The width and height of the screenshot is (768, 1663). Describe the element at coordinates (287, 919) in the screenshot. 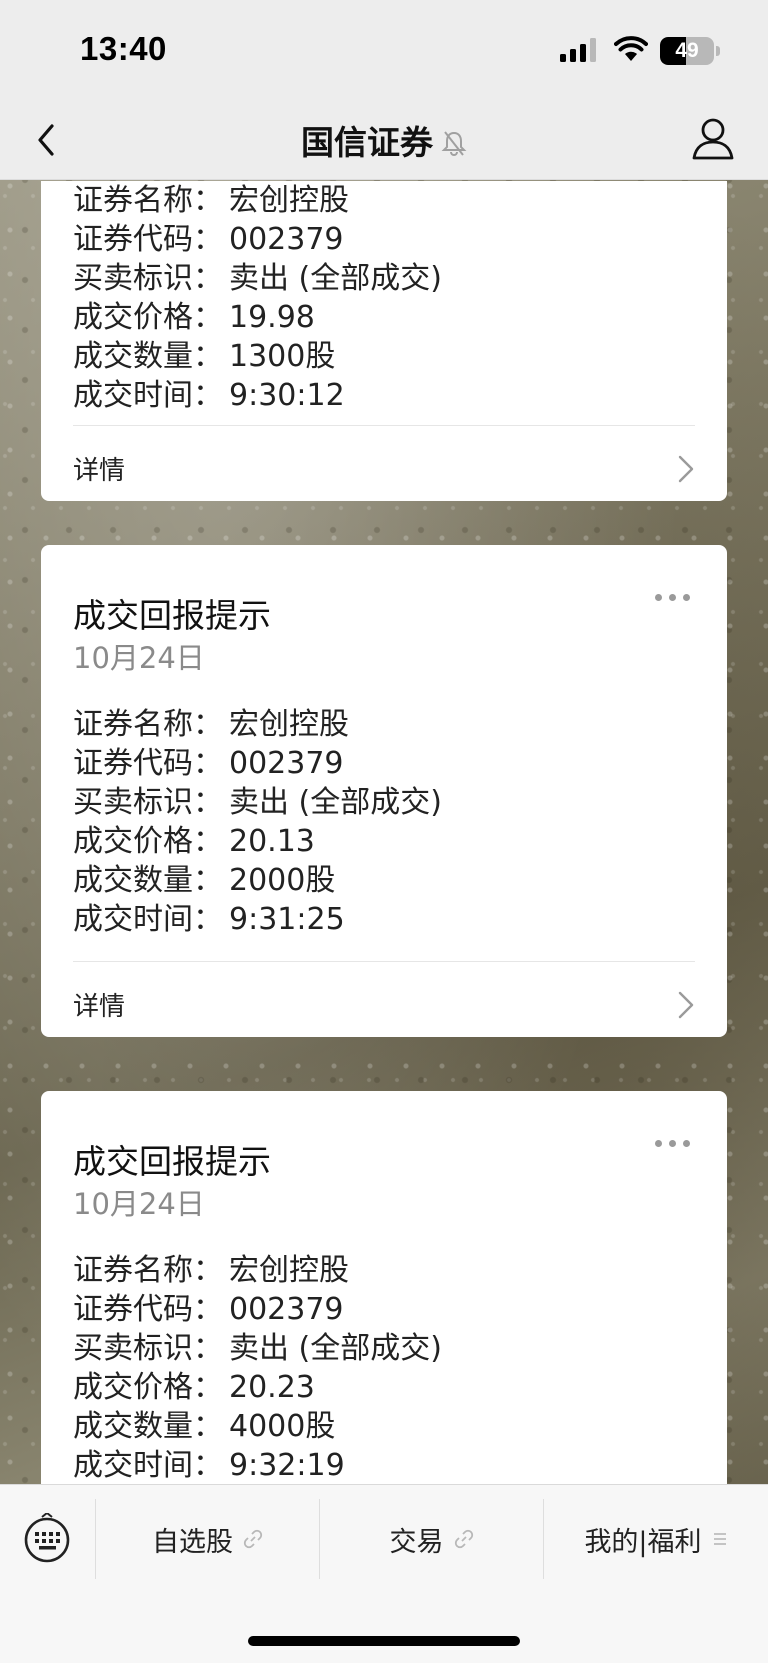

I see `field-value: 9:31:25` at that location.